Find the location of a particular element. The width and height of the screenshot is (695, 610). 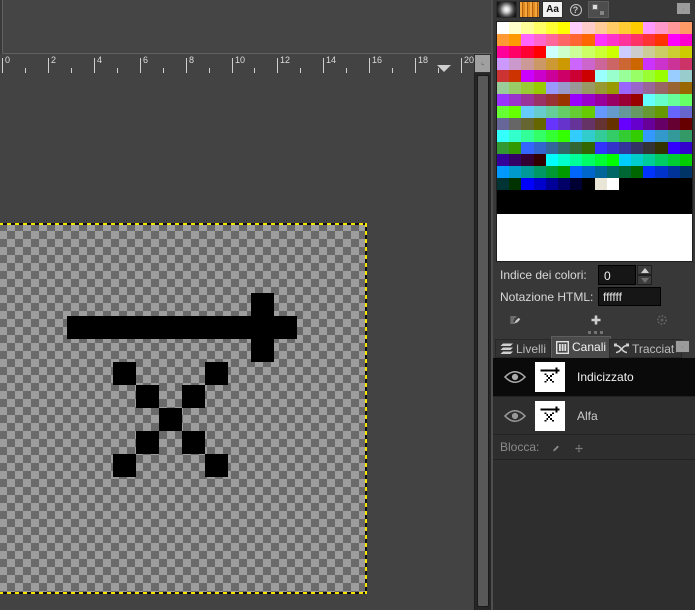

vertical-scrollbar is located at coordinates (482, 341).